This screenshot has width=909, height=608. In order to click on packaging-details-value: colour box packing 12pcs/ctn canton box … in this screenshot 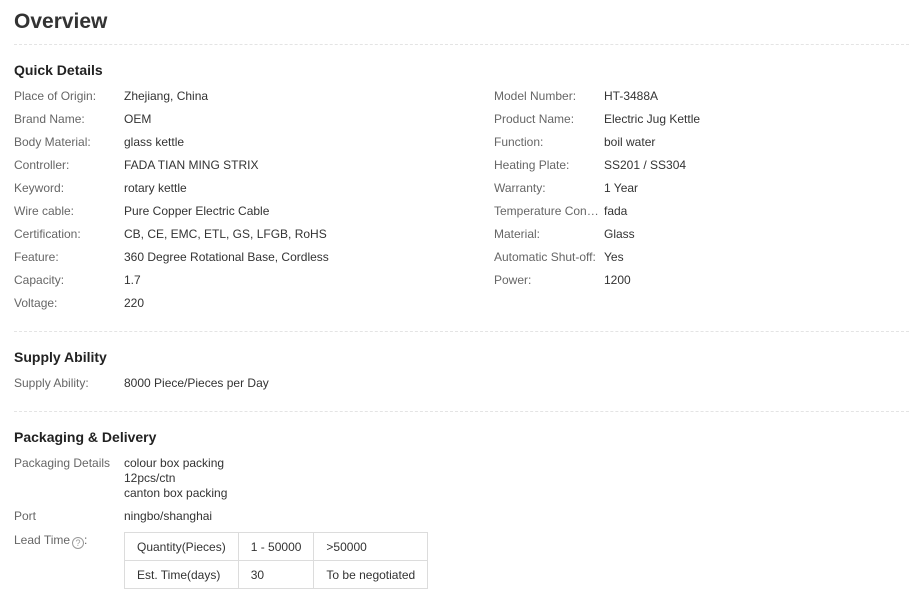, I will do `click(175, 478)`.